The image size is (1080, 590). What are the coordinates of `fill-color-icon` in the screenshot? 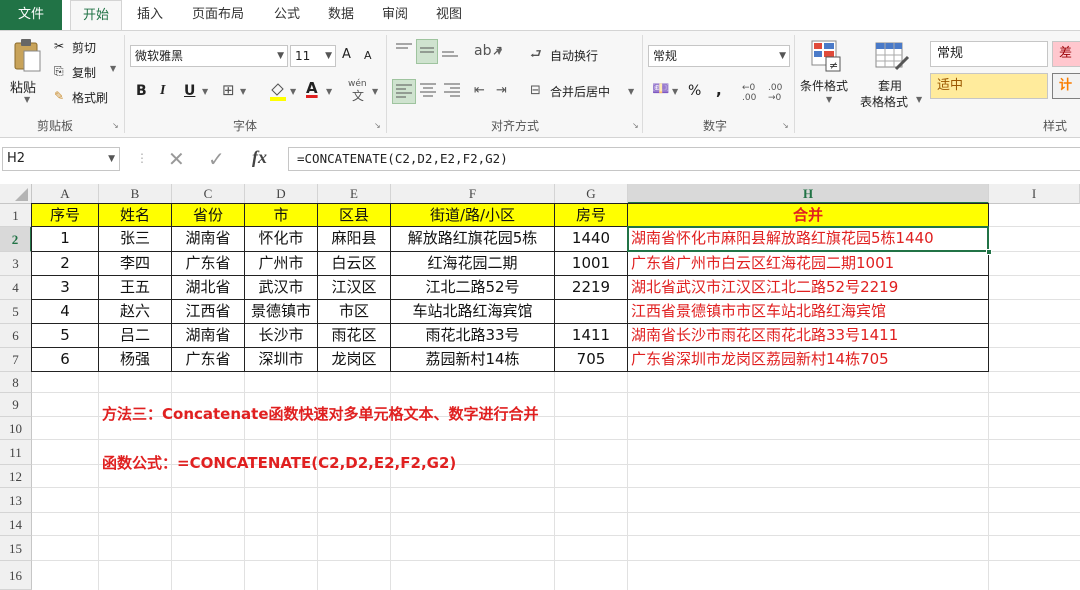 It's located at (278, 92).